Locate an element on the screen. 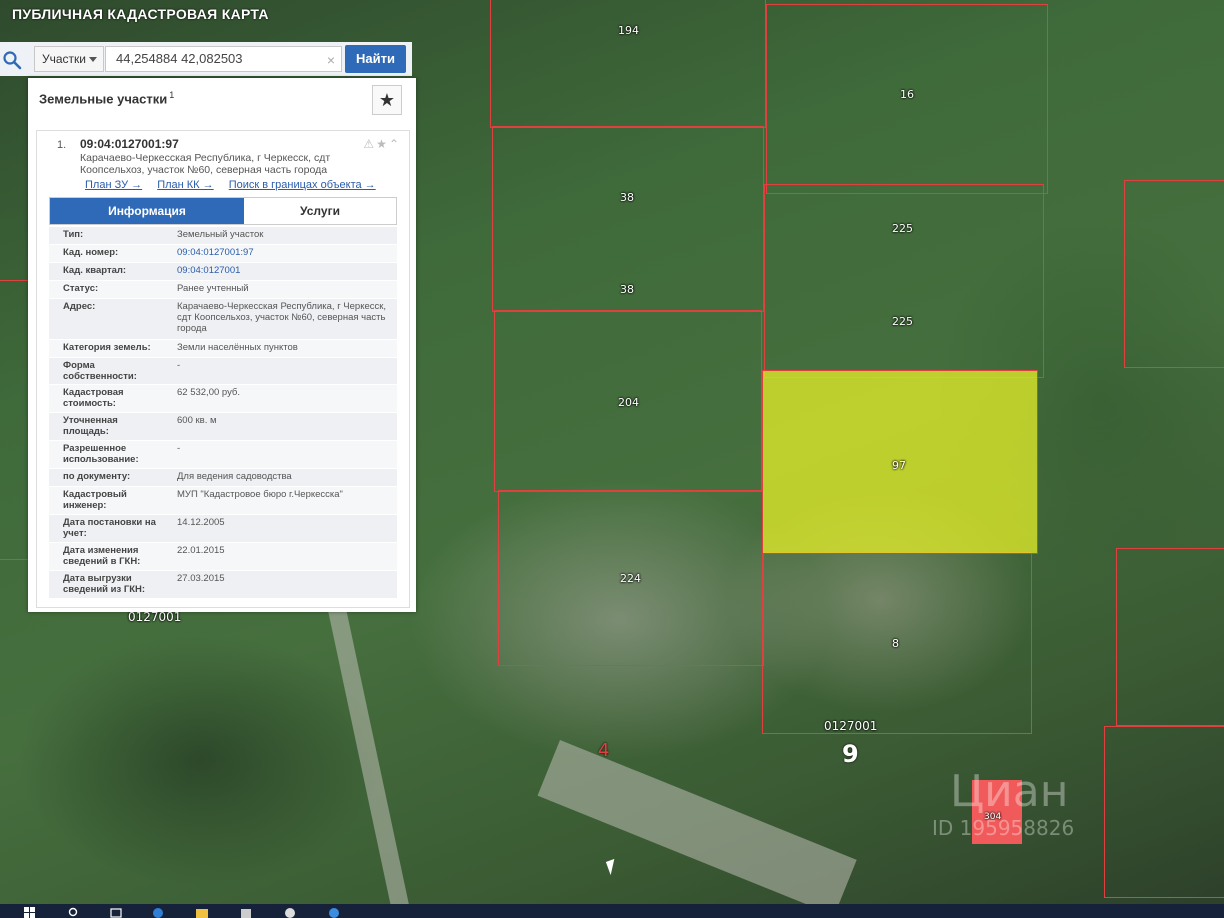  info-tabs: Информация Услуги is located at coordinates (223, 211).